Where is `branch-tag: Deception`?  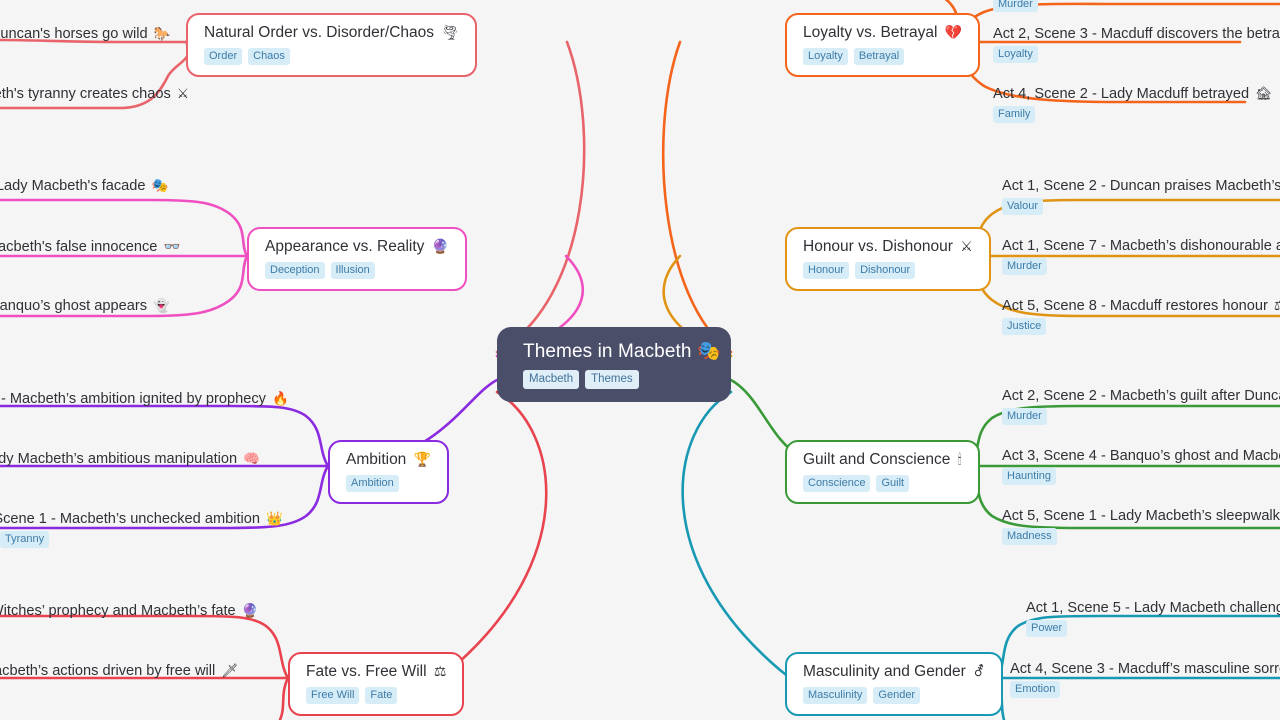
branch-tag: Deception is located at coordinates (295, 270).